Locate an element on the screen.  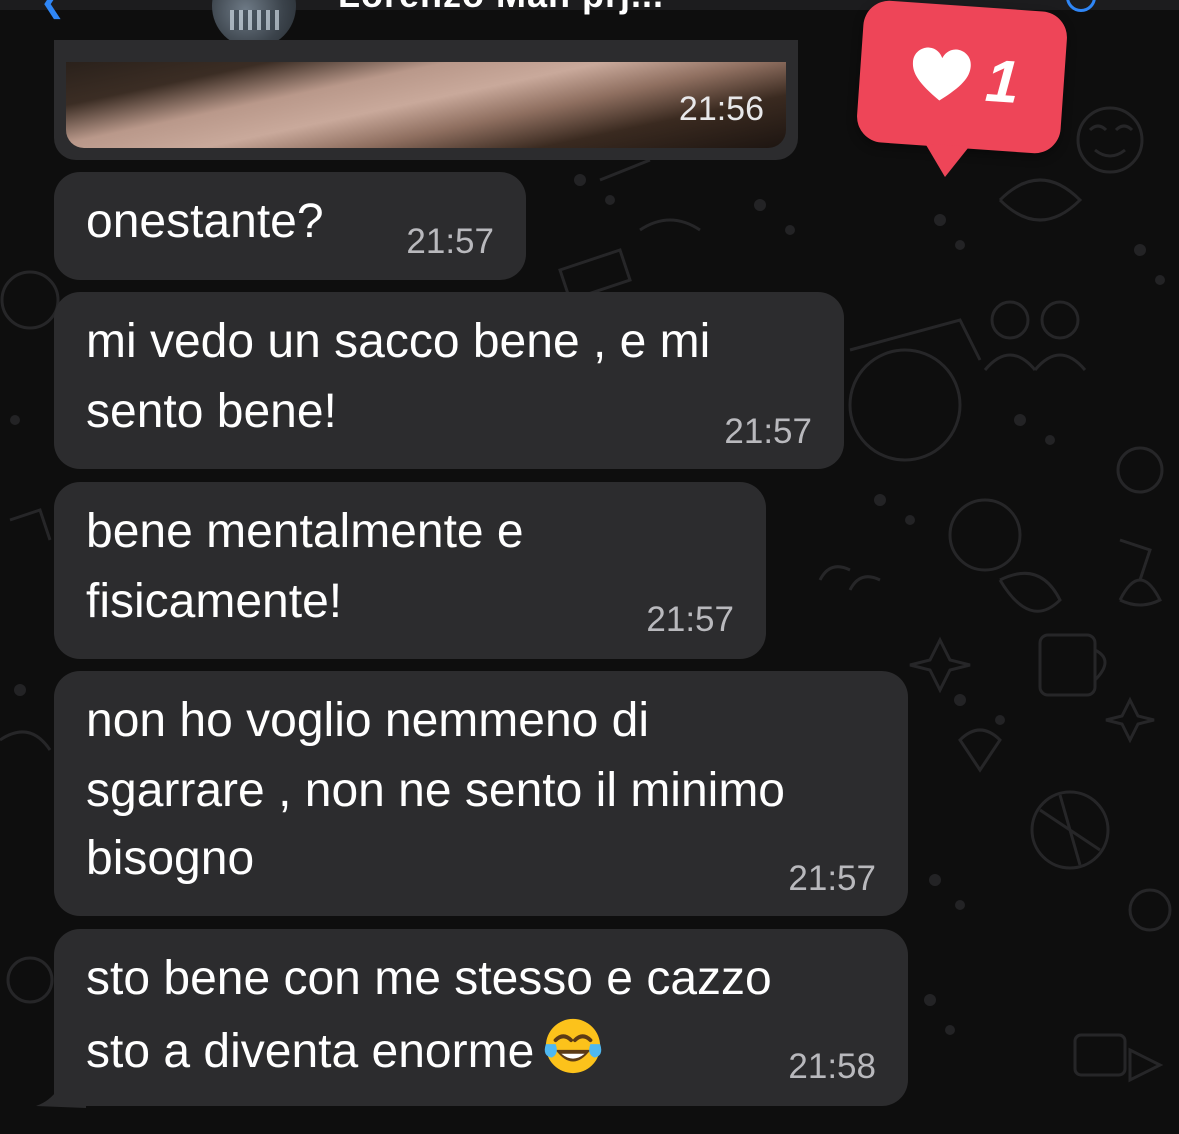
like-count: 1 is located at coordinates (1002, 81).